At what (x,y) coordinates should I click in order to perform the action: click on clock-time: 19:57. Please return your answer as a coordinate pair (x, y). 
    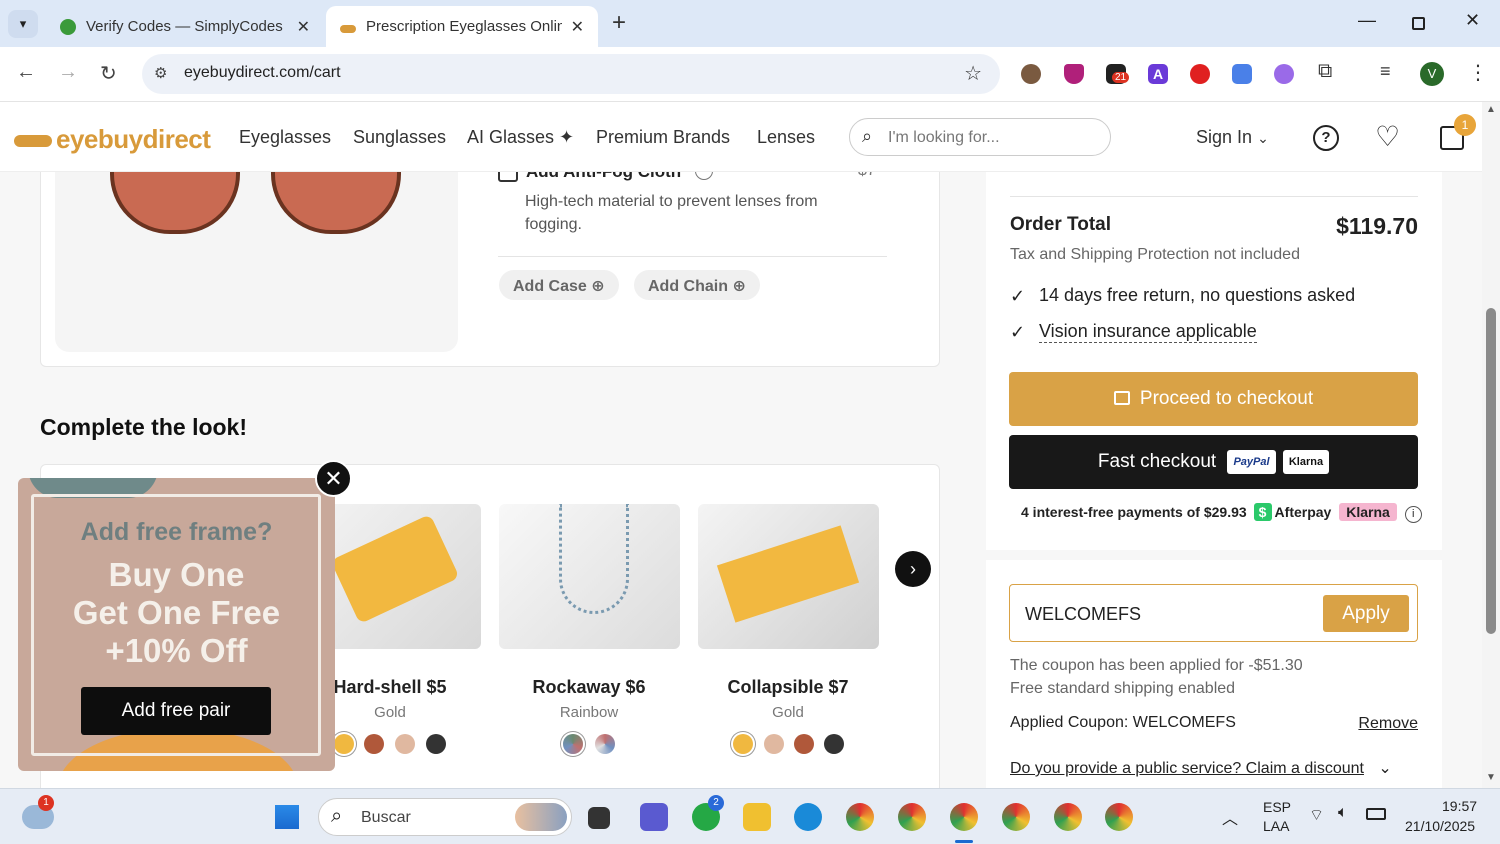
    Looking at the image, I should click on (1459, 806).